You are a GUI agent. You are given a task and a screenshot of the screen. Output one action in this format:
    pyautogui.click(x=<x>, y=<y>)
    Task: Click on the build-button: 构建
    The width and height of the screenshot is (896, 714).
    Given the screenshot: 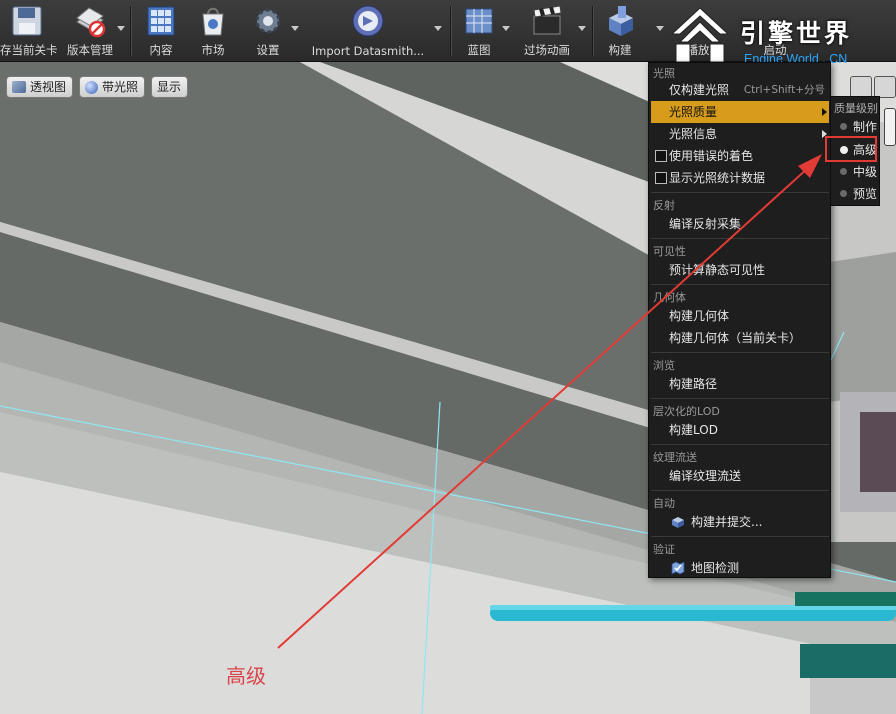 What is the action you would take?
    pyautogui.click(x=620, y=31)
    